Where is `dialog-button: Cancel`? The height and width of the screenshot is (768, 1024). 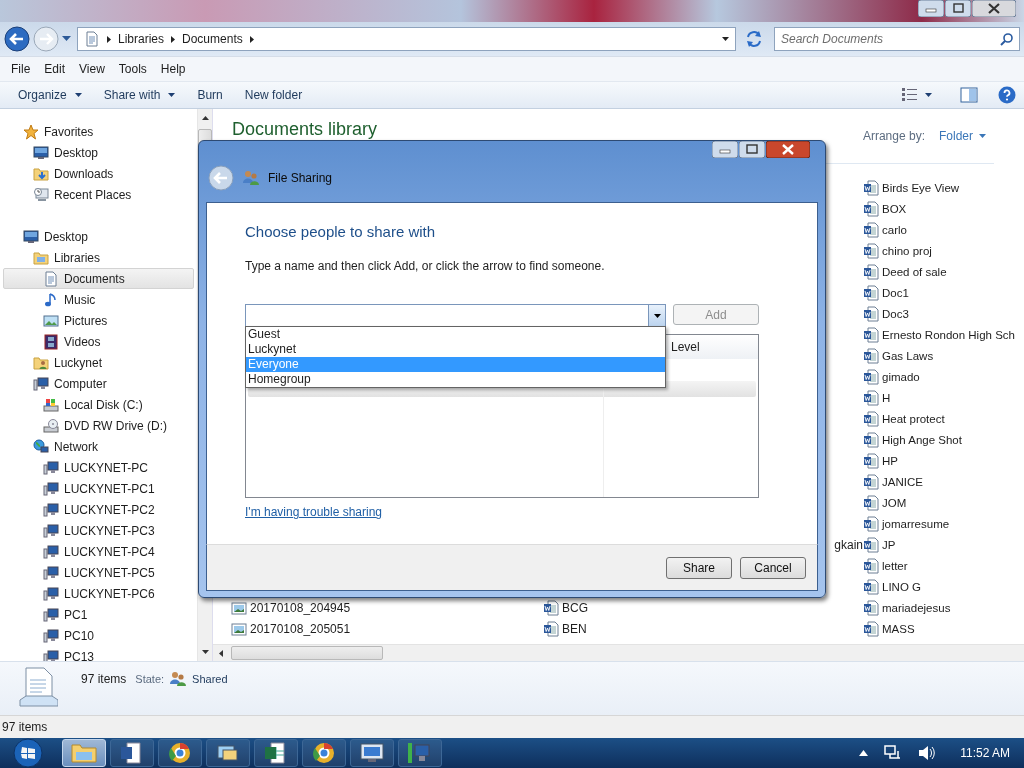
dialog-button: Cancel is located at coordinates (773, 567).